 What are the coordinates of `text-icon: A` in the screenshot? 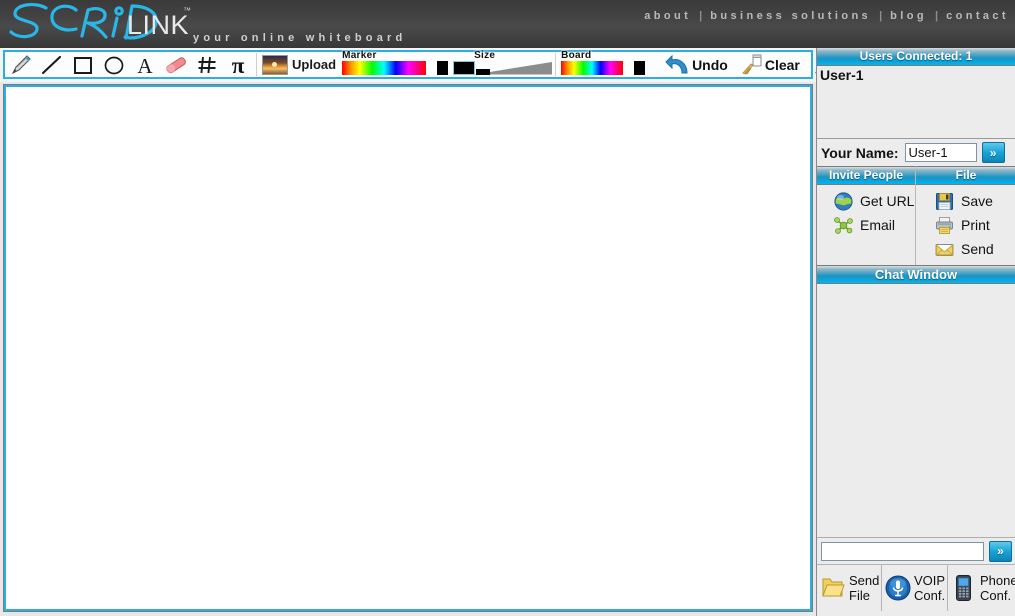 It's located at (145, 65).